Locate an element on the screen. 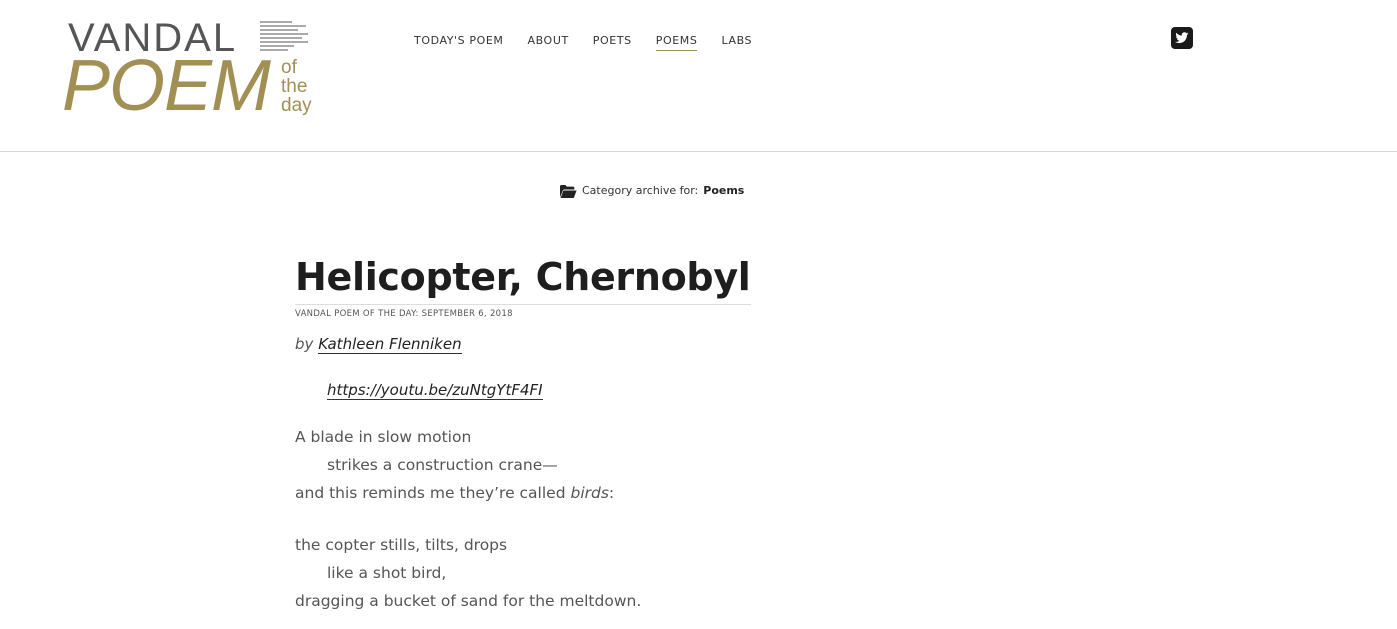  stanza-1-line-1: A blade in slow motion is located at coordinates (383, 437).